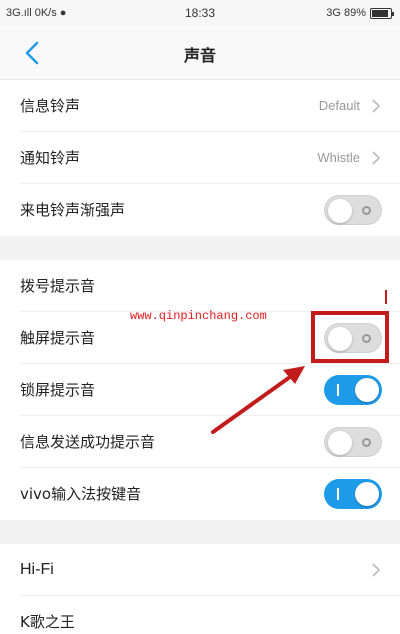 The image size is (400, 634). Describe the element at coordinates (200, 106) in the screenshot. I see `setting-row-message-ringtone: 信息铃声 Default` at that location.